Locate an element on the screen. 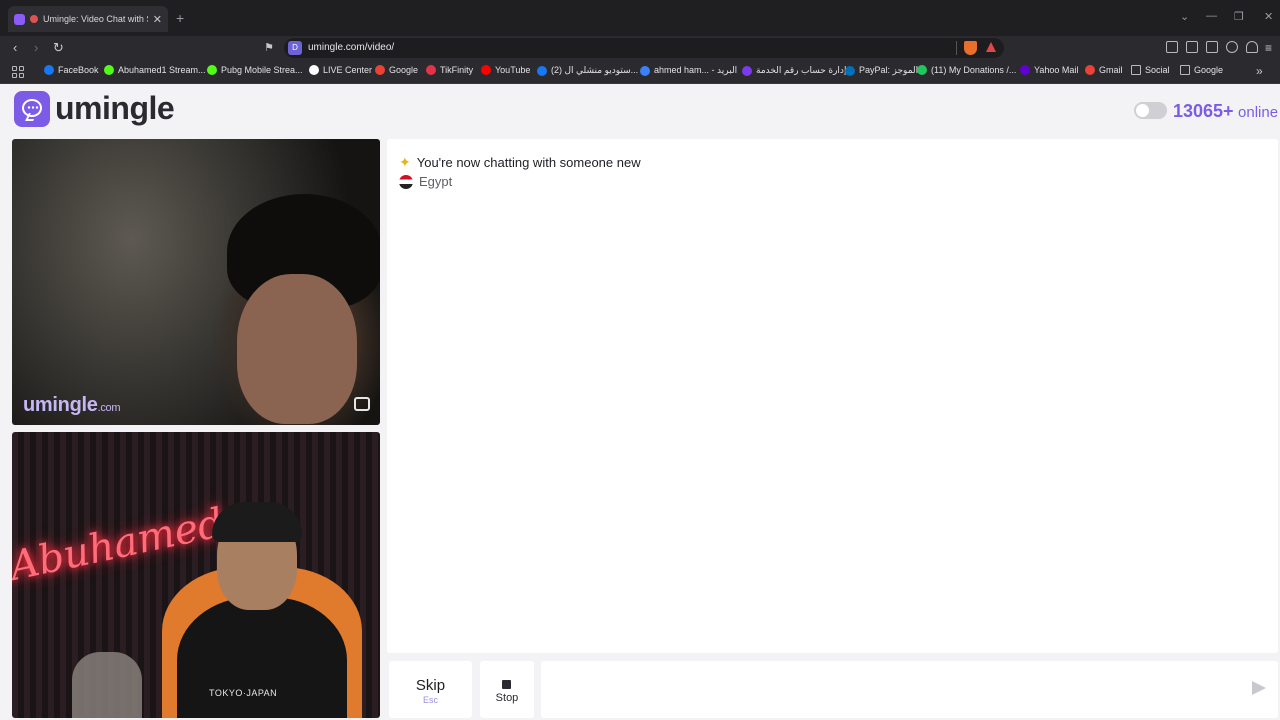 Image resolution: width=1280 pixels, height=720 pixels. watermark-text: umingle is located at coordinates (60, 405).